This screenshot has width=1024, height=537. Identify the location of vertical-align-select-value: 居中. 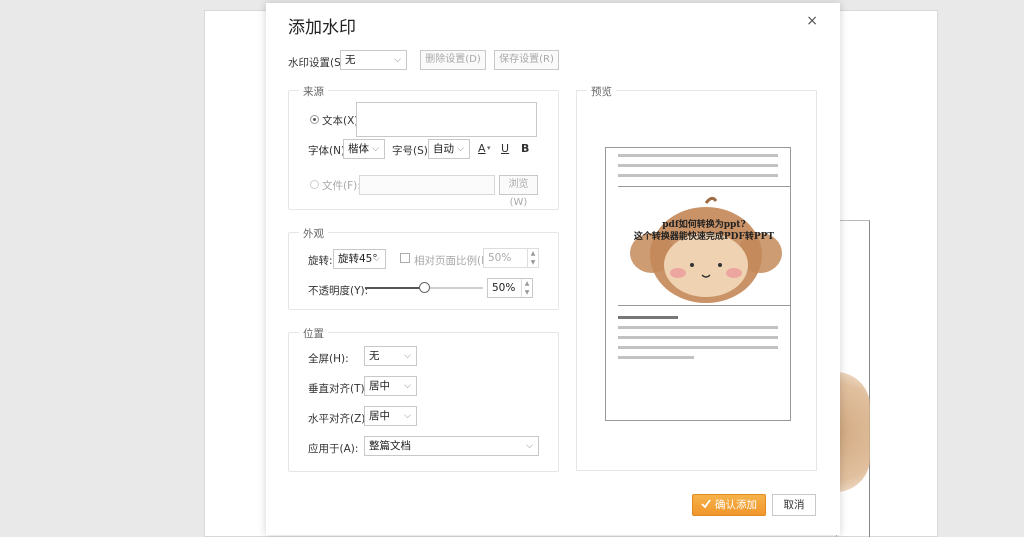
(379, 386).